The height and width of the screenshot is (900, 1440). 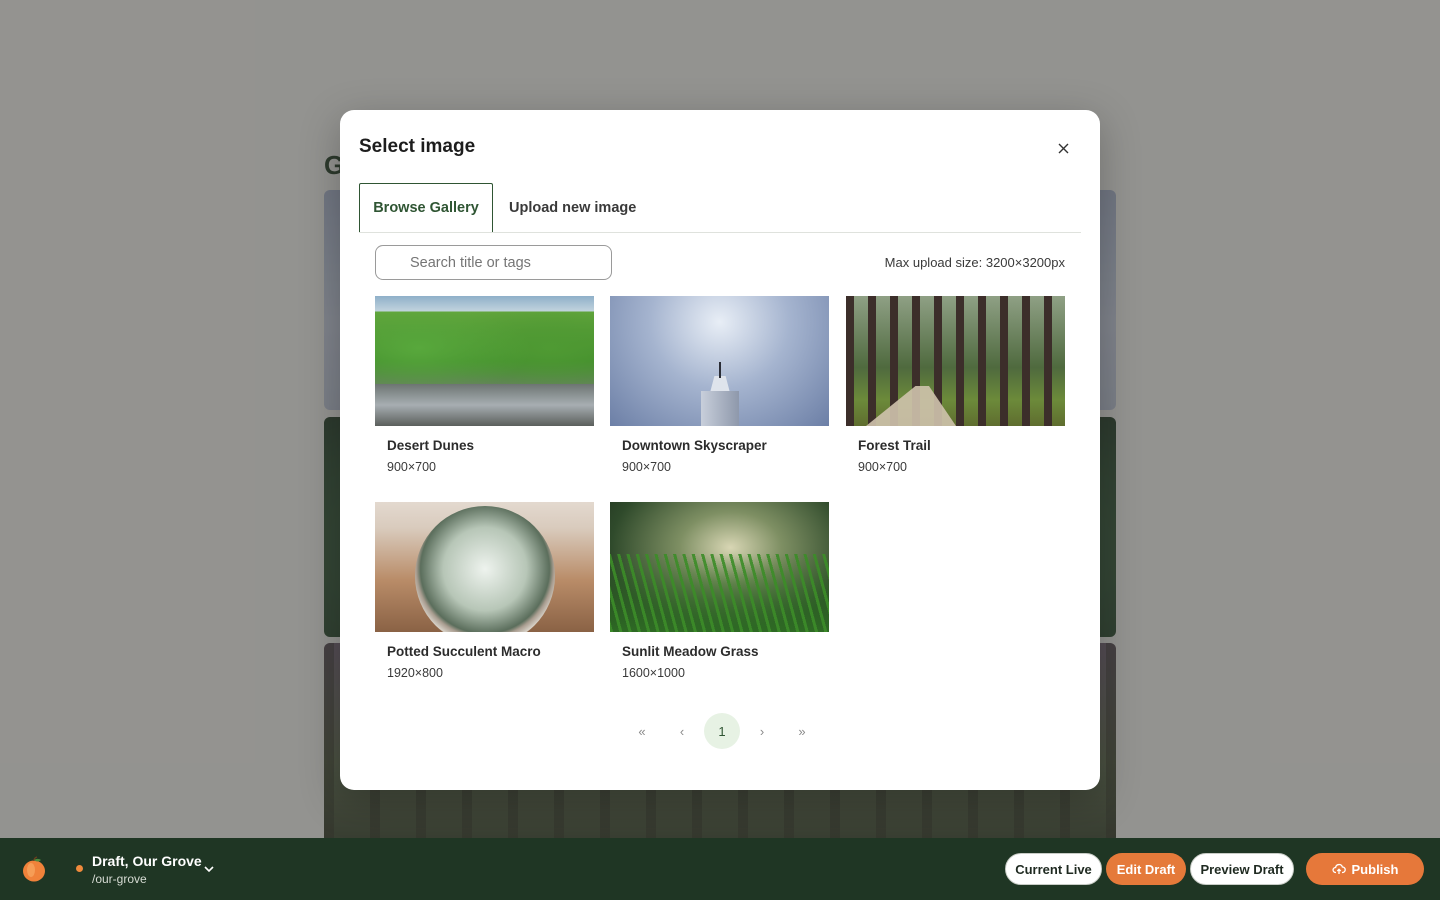 I want to click on image-title: Forest Trail, so click(x=894, y=445).